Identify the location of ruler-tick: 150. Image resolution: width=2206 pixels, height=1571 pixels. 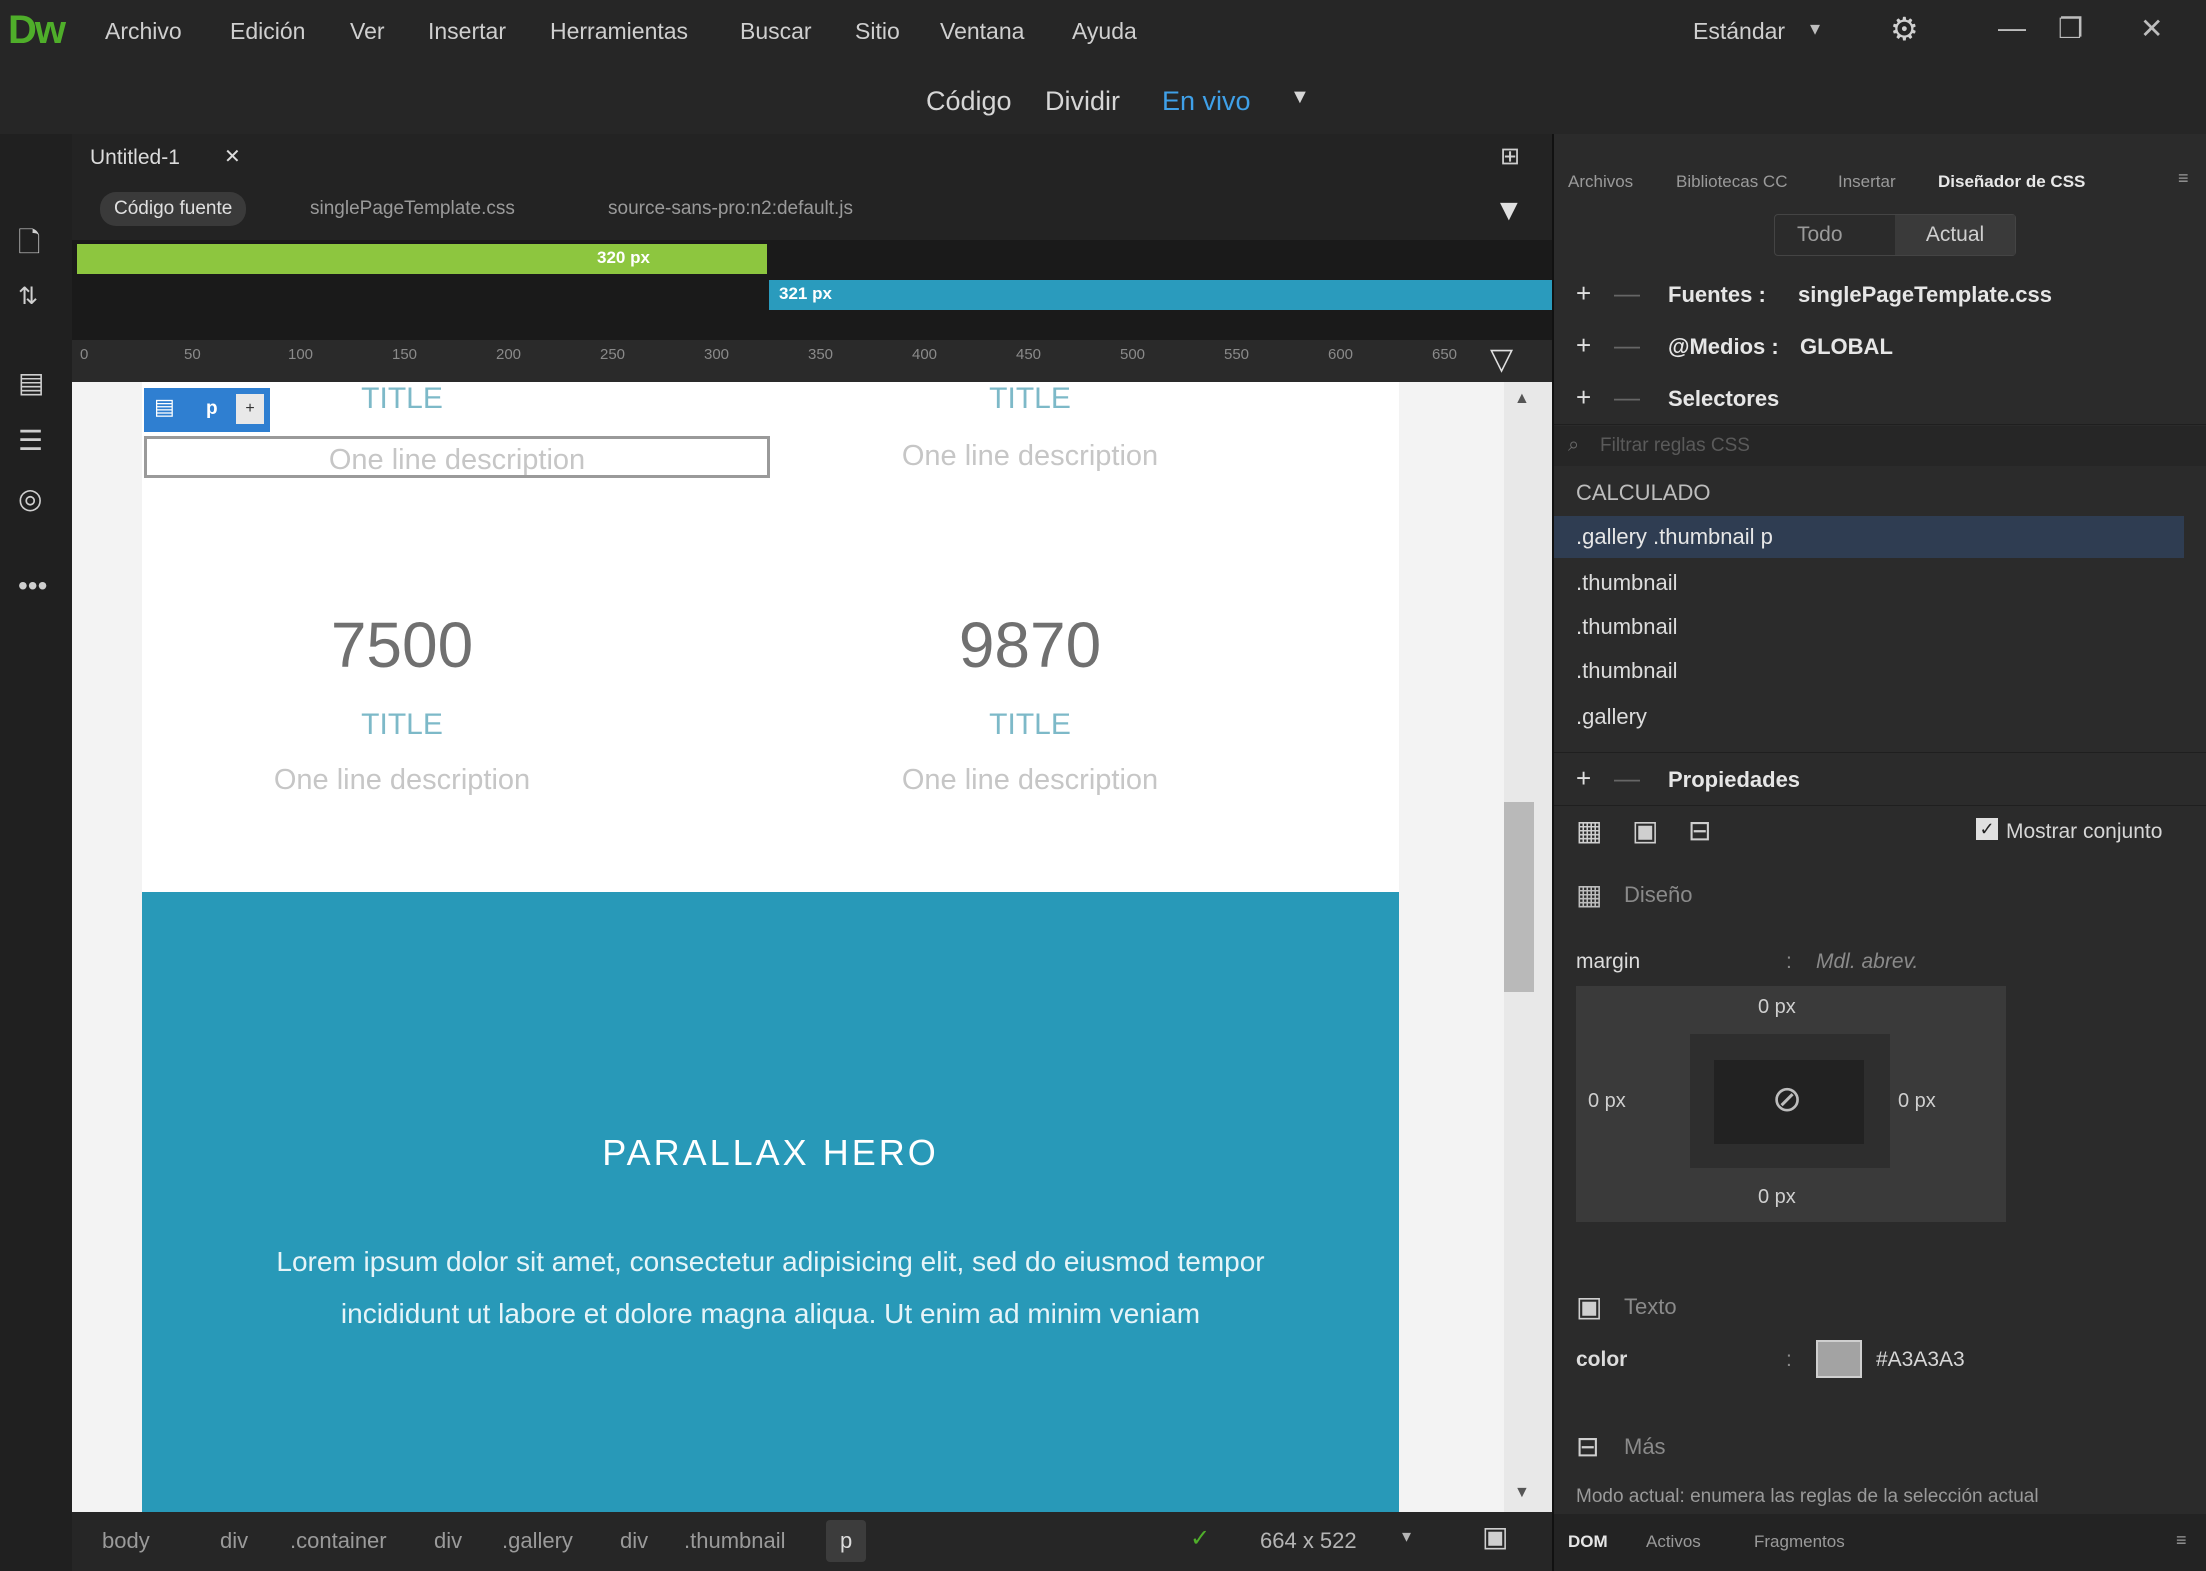
(405, 354).